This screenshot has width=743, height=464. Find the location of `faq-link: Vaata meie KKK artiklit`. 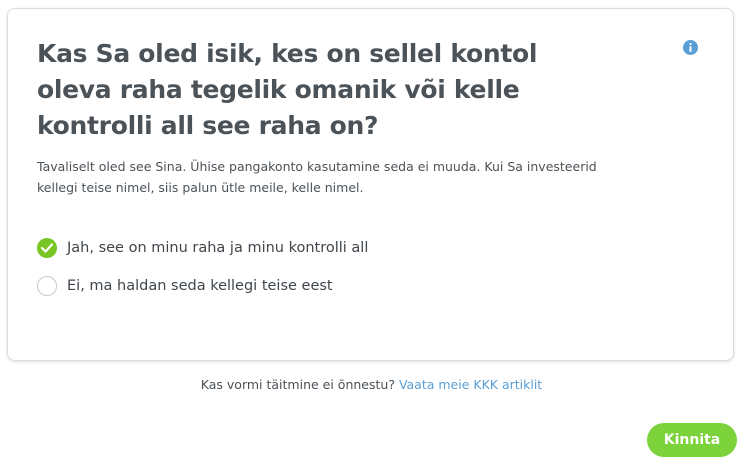

faq-link: Vaata meie KKK artiklit is located at coordinates (470, 384).